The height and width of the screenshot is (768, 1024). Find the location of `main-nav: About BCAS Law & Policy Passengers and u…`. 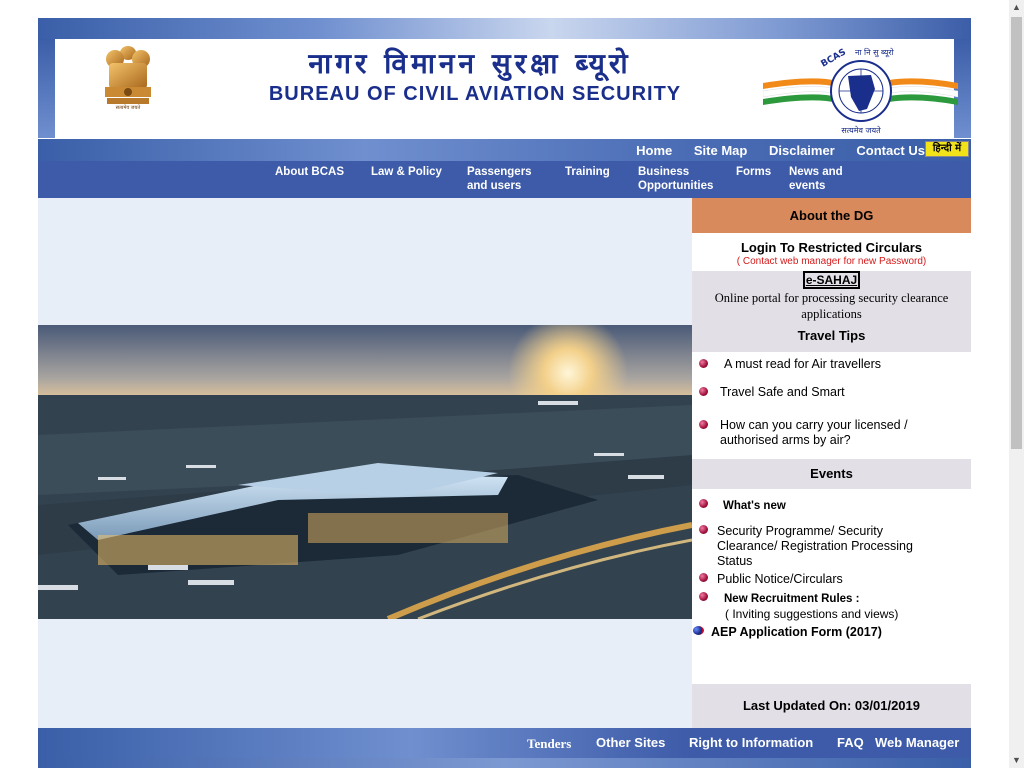

main-nav: About BCAS Law & Policy Passengers and u… is located at coordinates (504, 179).